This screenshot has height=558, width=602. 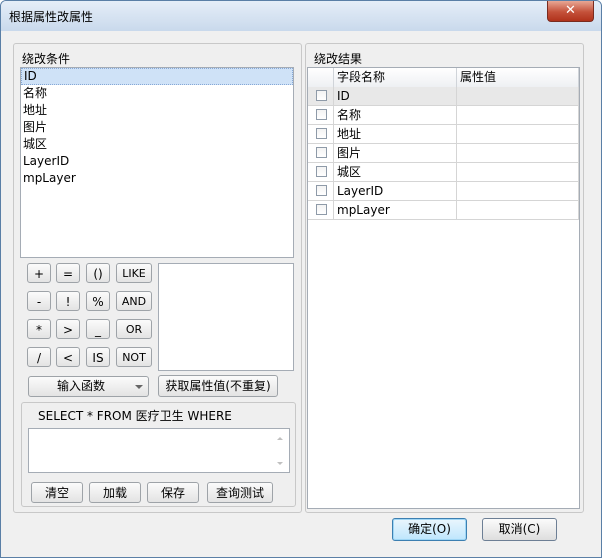 What do you see at coordinates (395, 96) in the screenshot?
I see `row-field-cell: ID` at bounding box center [395, 96].